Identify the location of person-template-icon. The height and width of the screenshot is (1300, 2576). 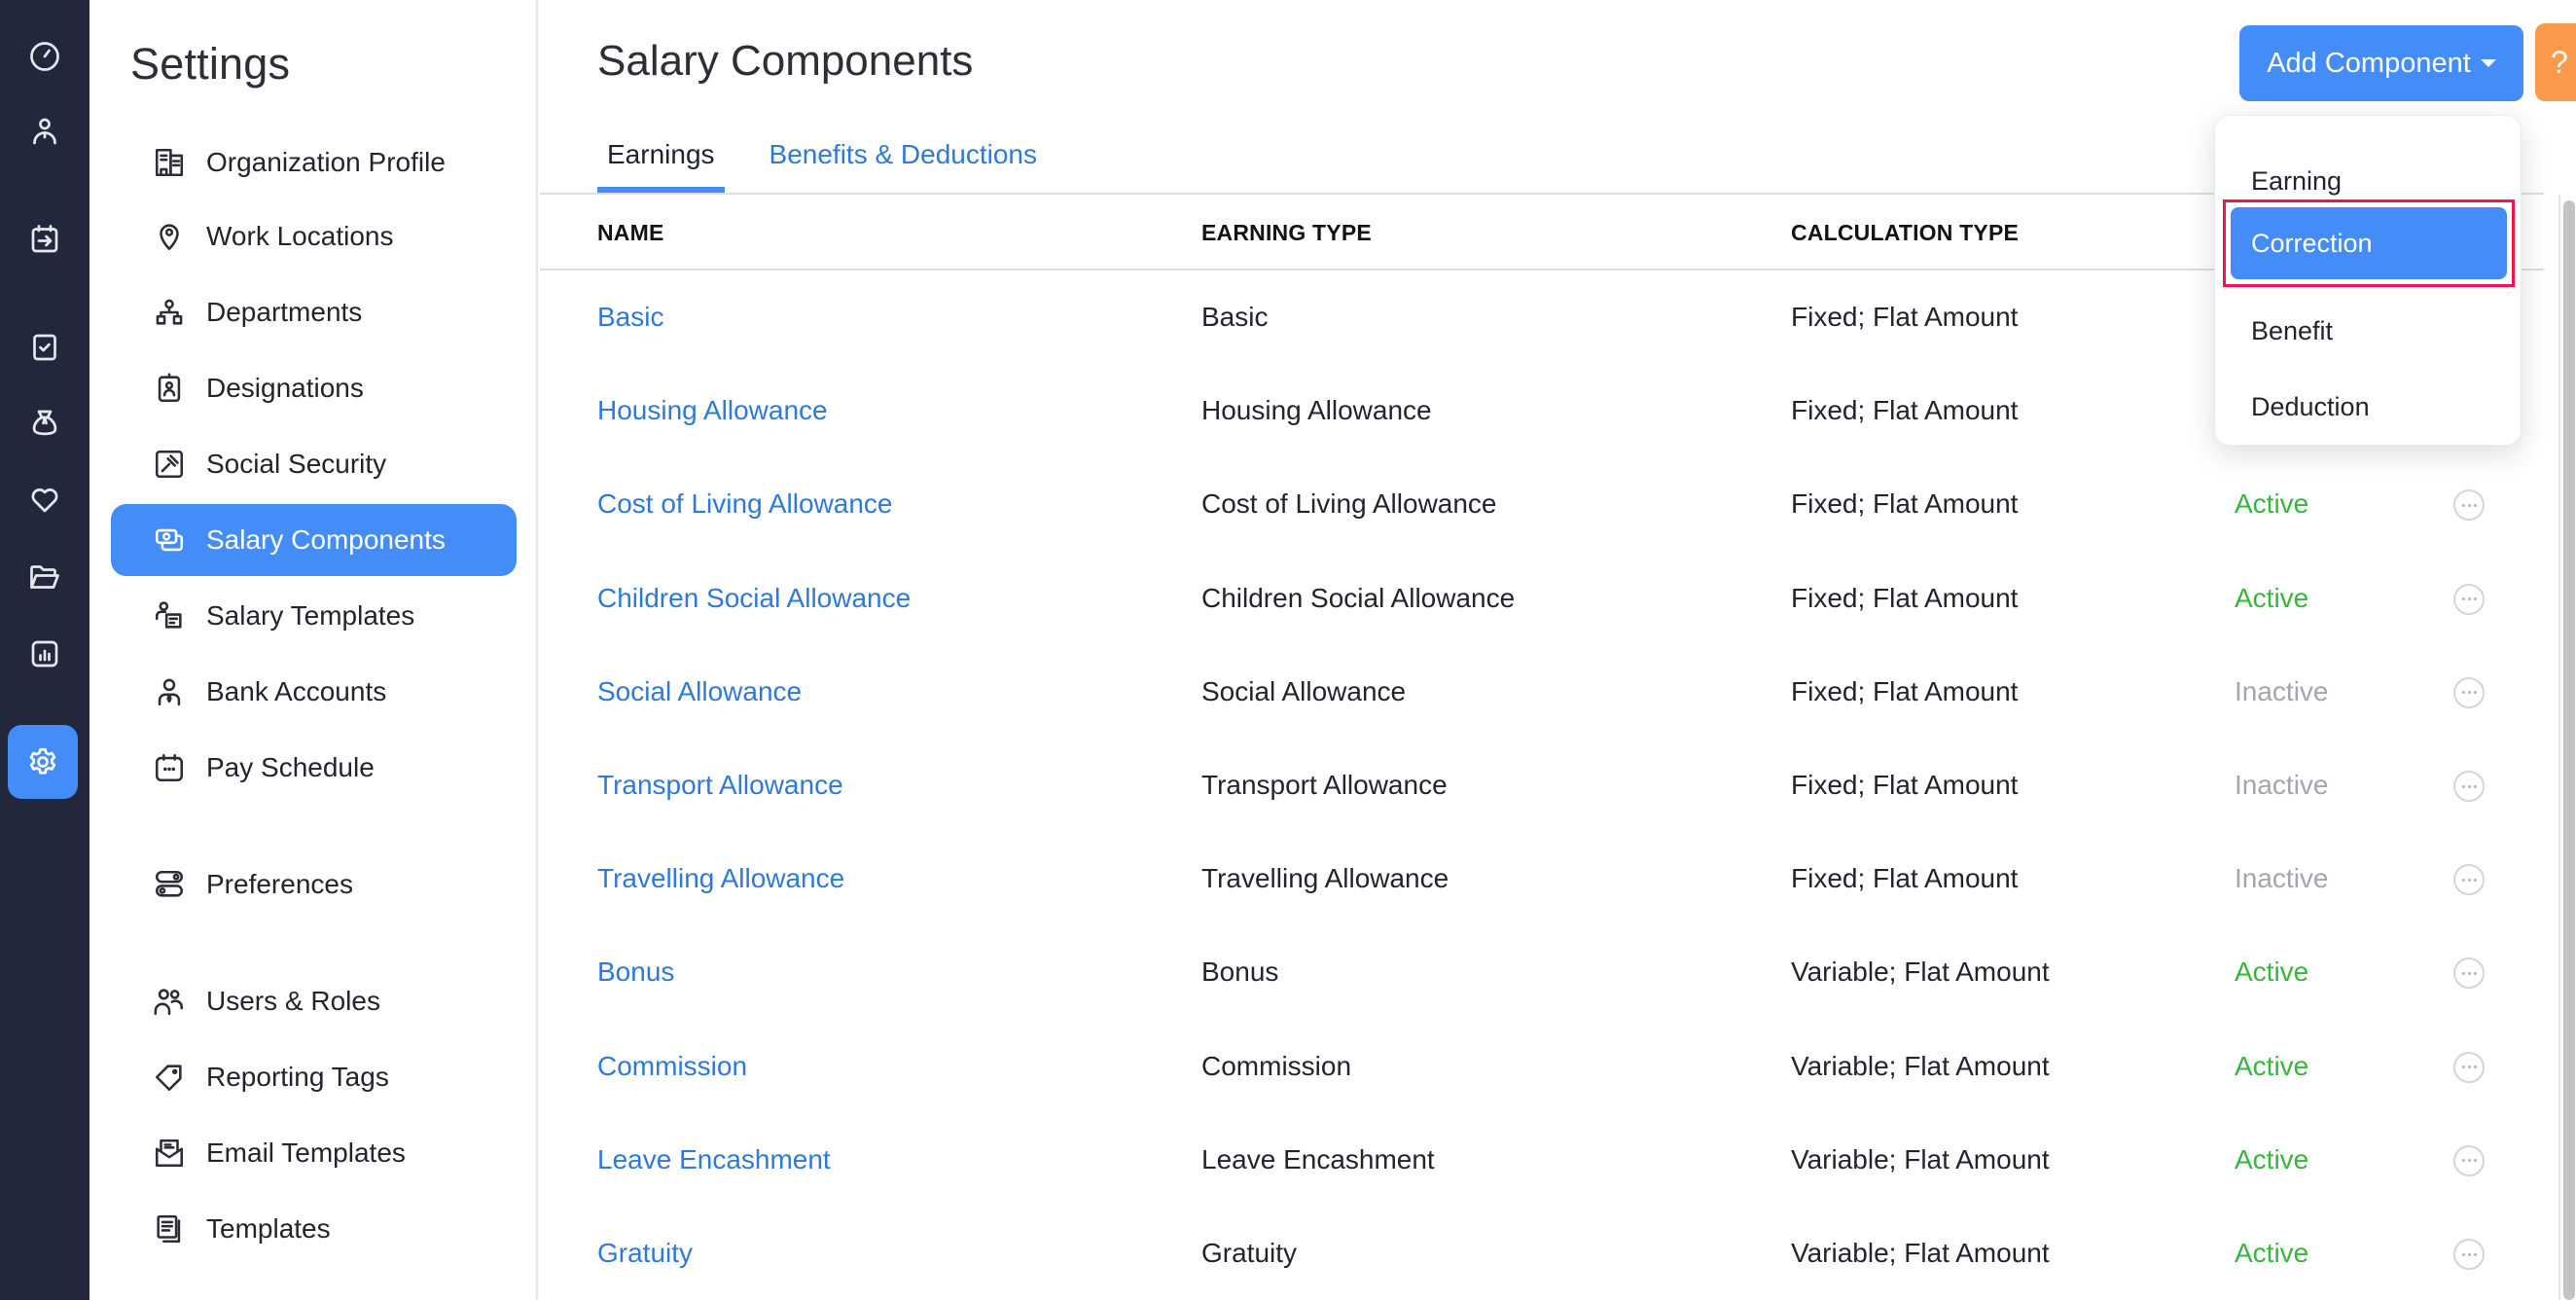
(168, 615).